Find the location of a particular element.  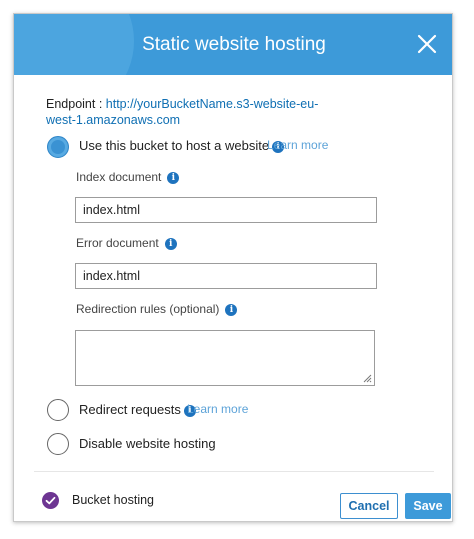

divider is located at coordinates (234, 471).